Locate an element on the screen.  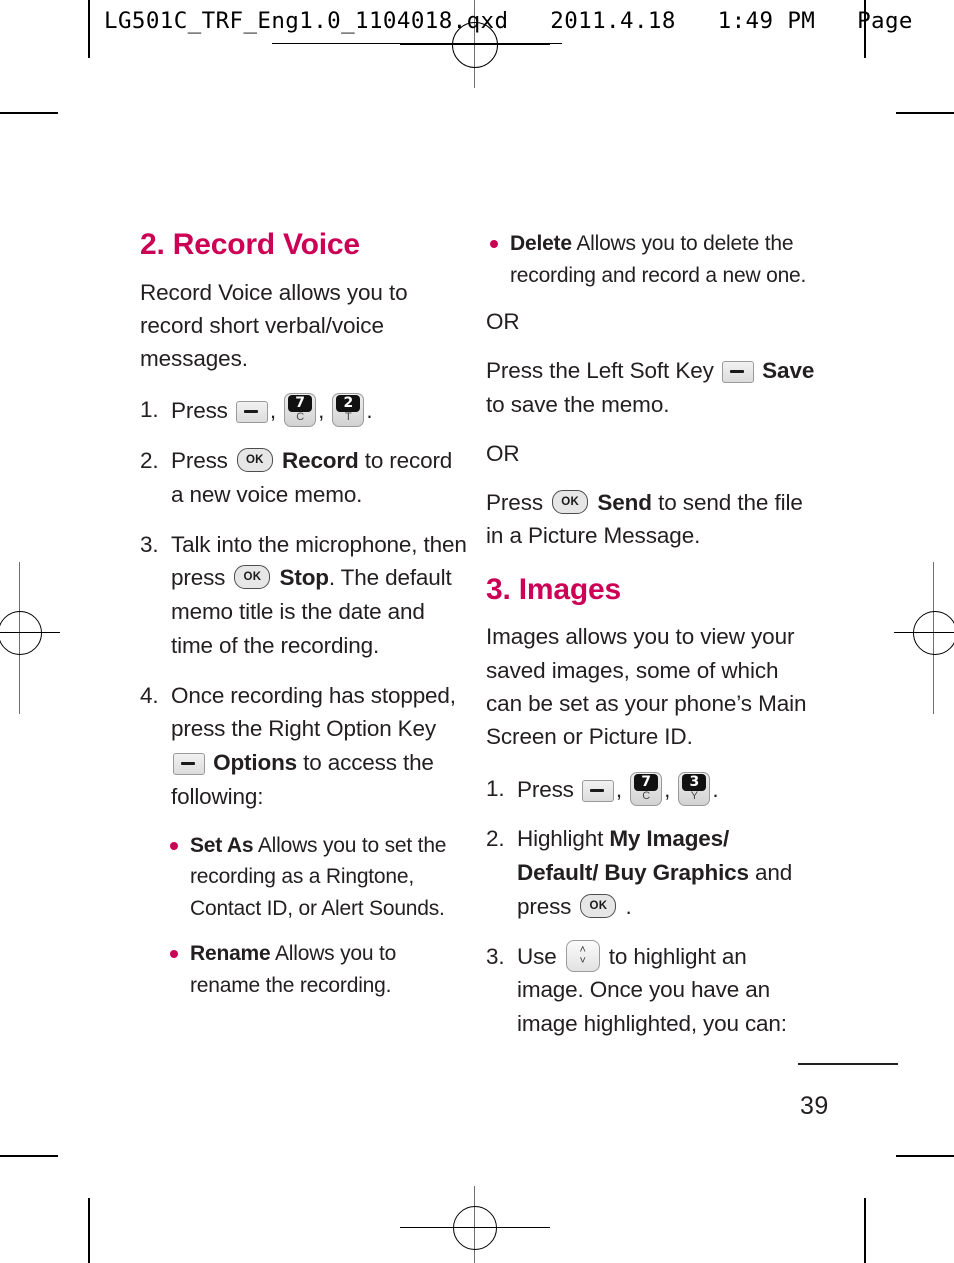
crop-mark-bottom-left-horizontal is located at coordinates (29, 1156).